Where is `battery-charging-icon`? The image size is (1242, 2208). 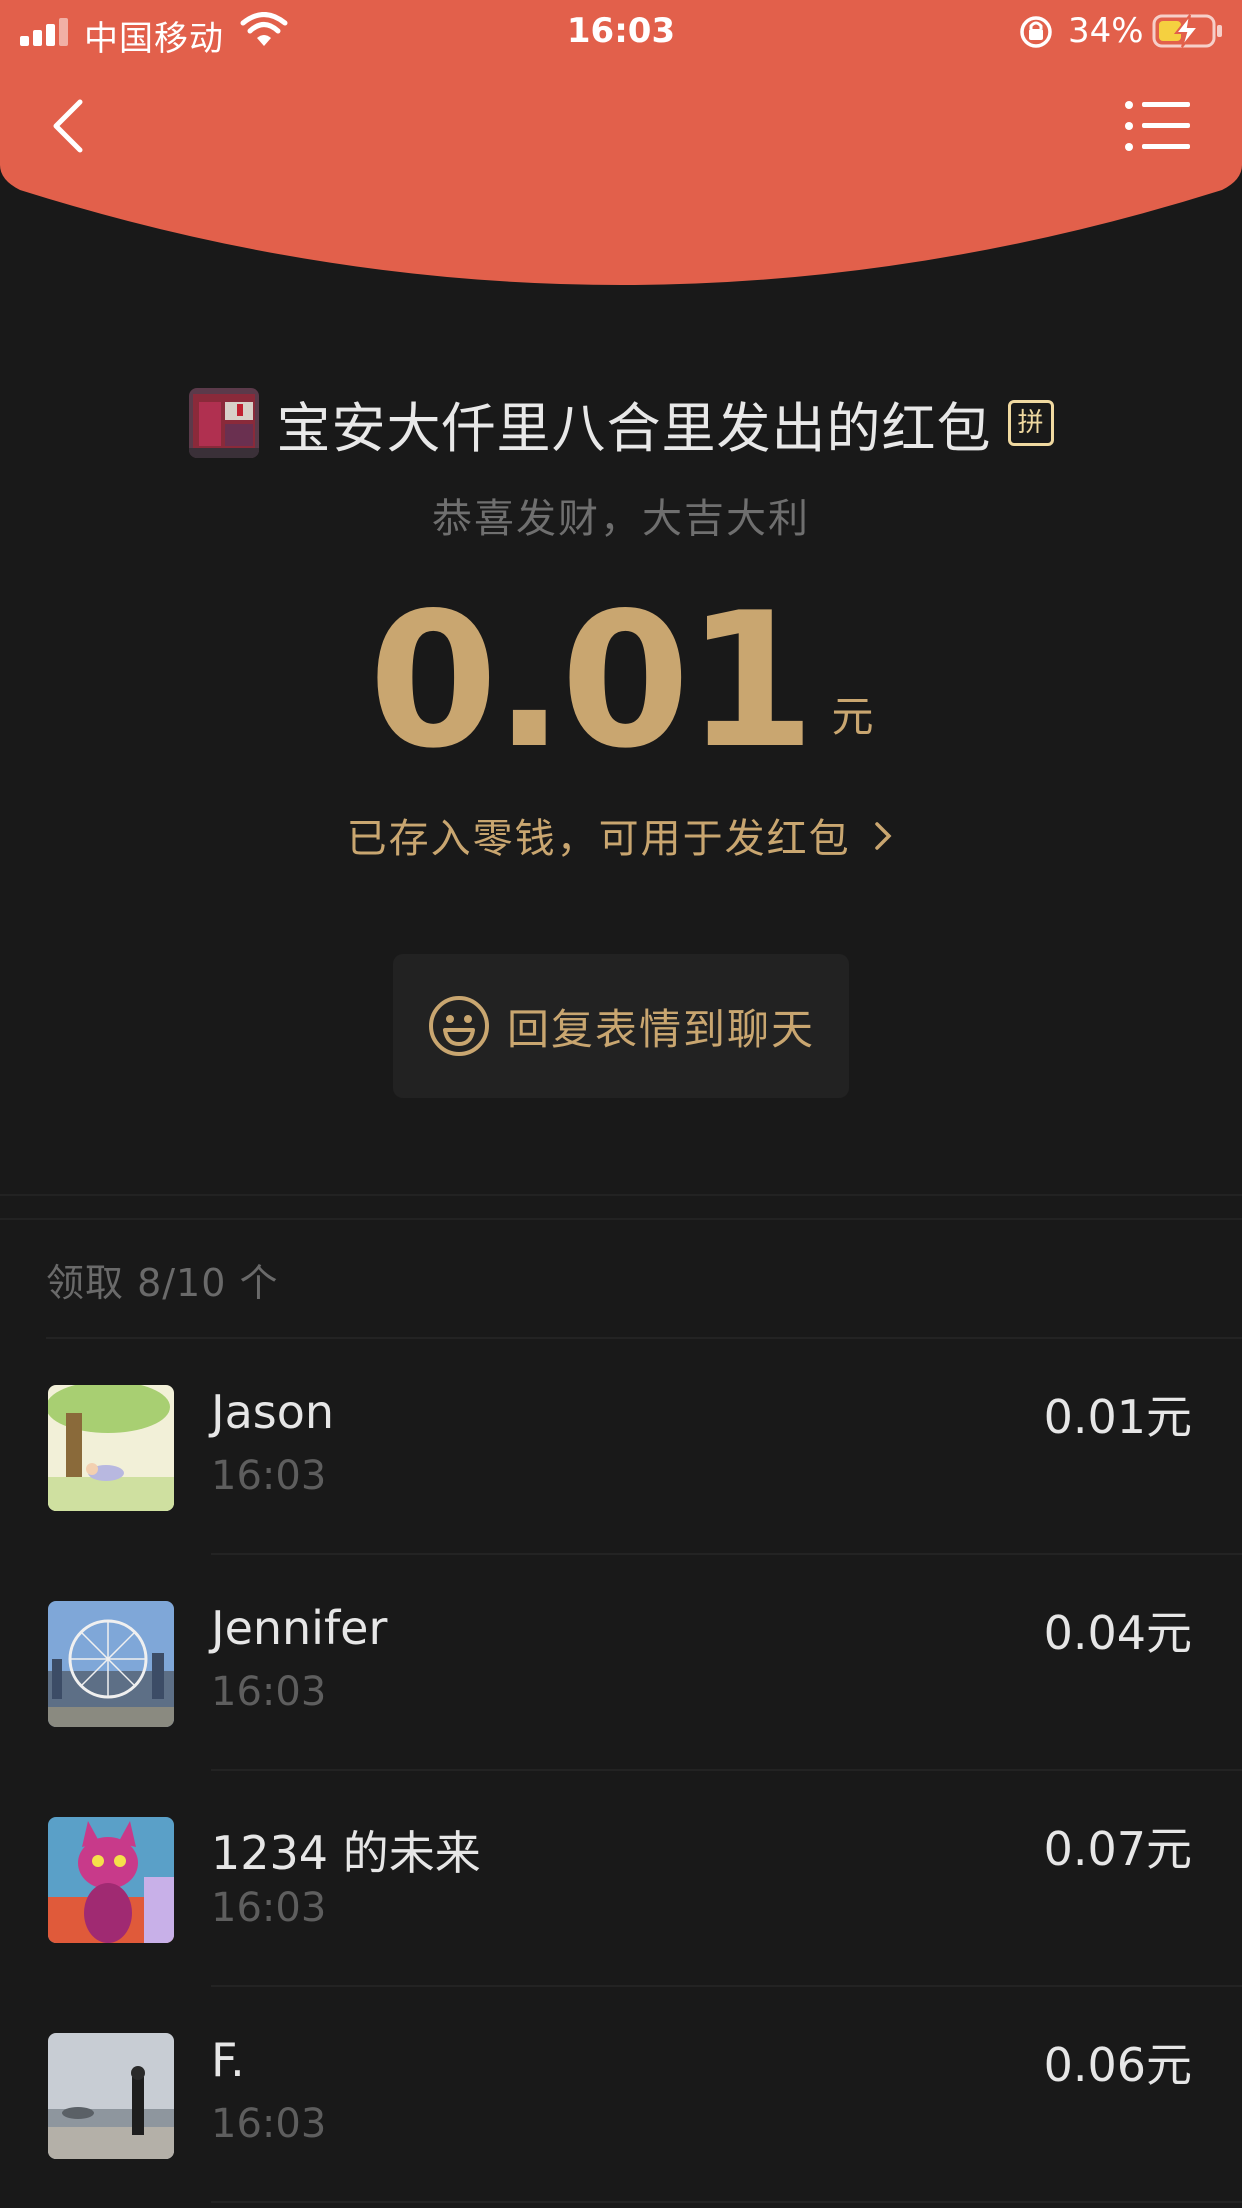
battery-charging-icon is located at coordinates (1187, 31).